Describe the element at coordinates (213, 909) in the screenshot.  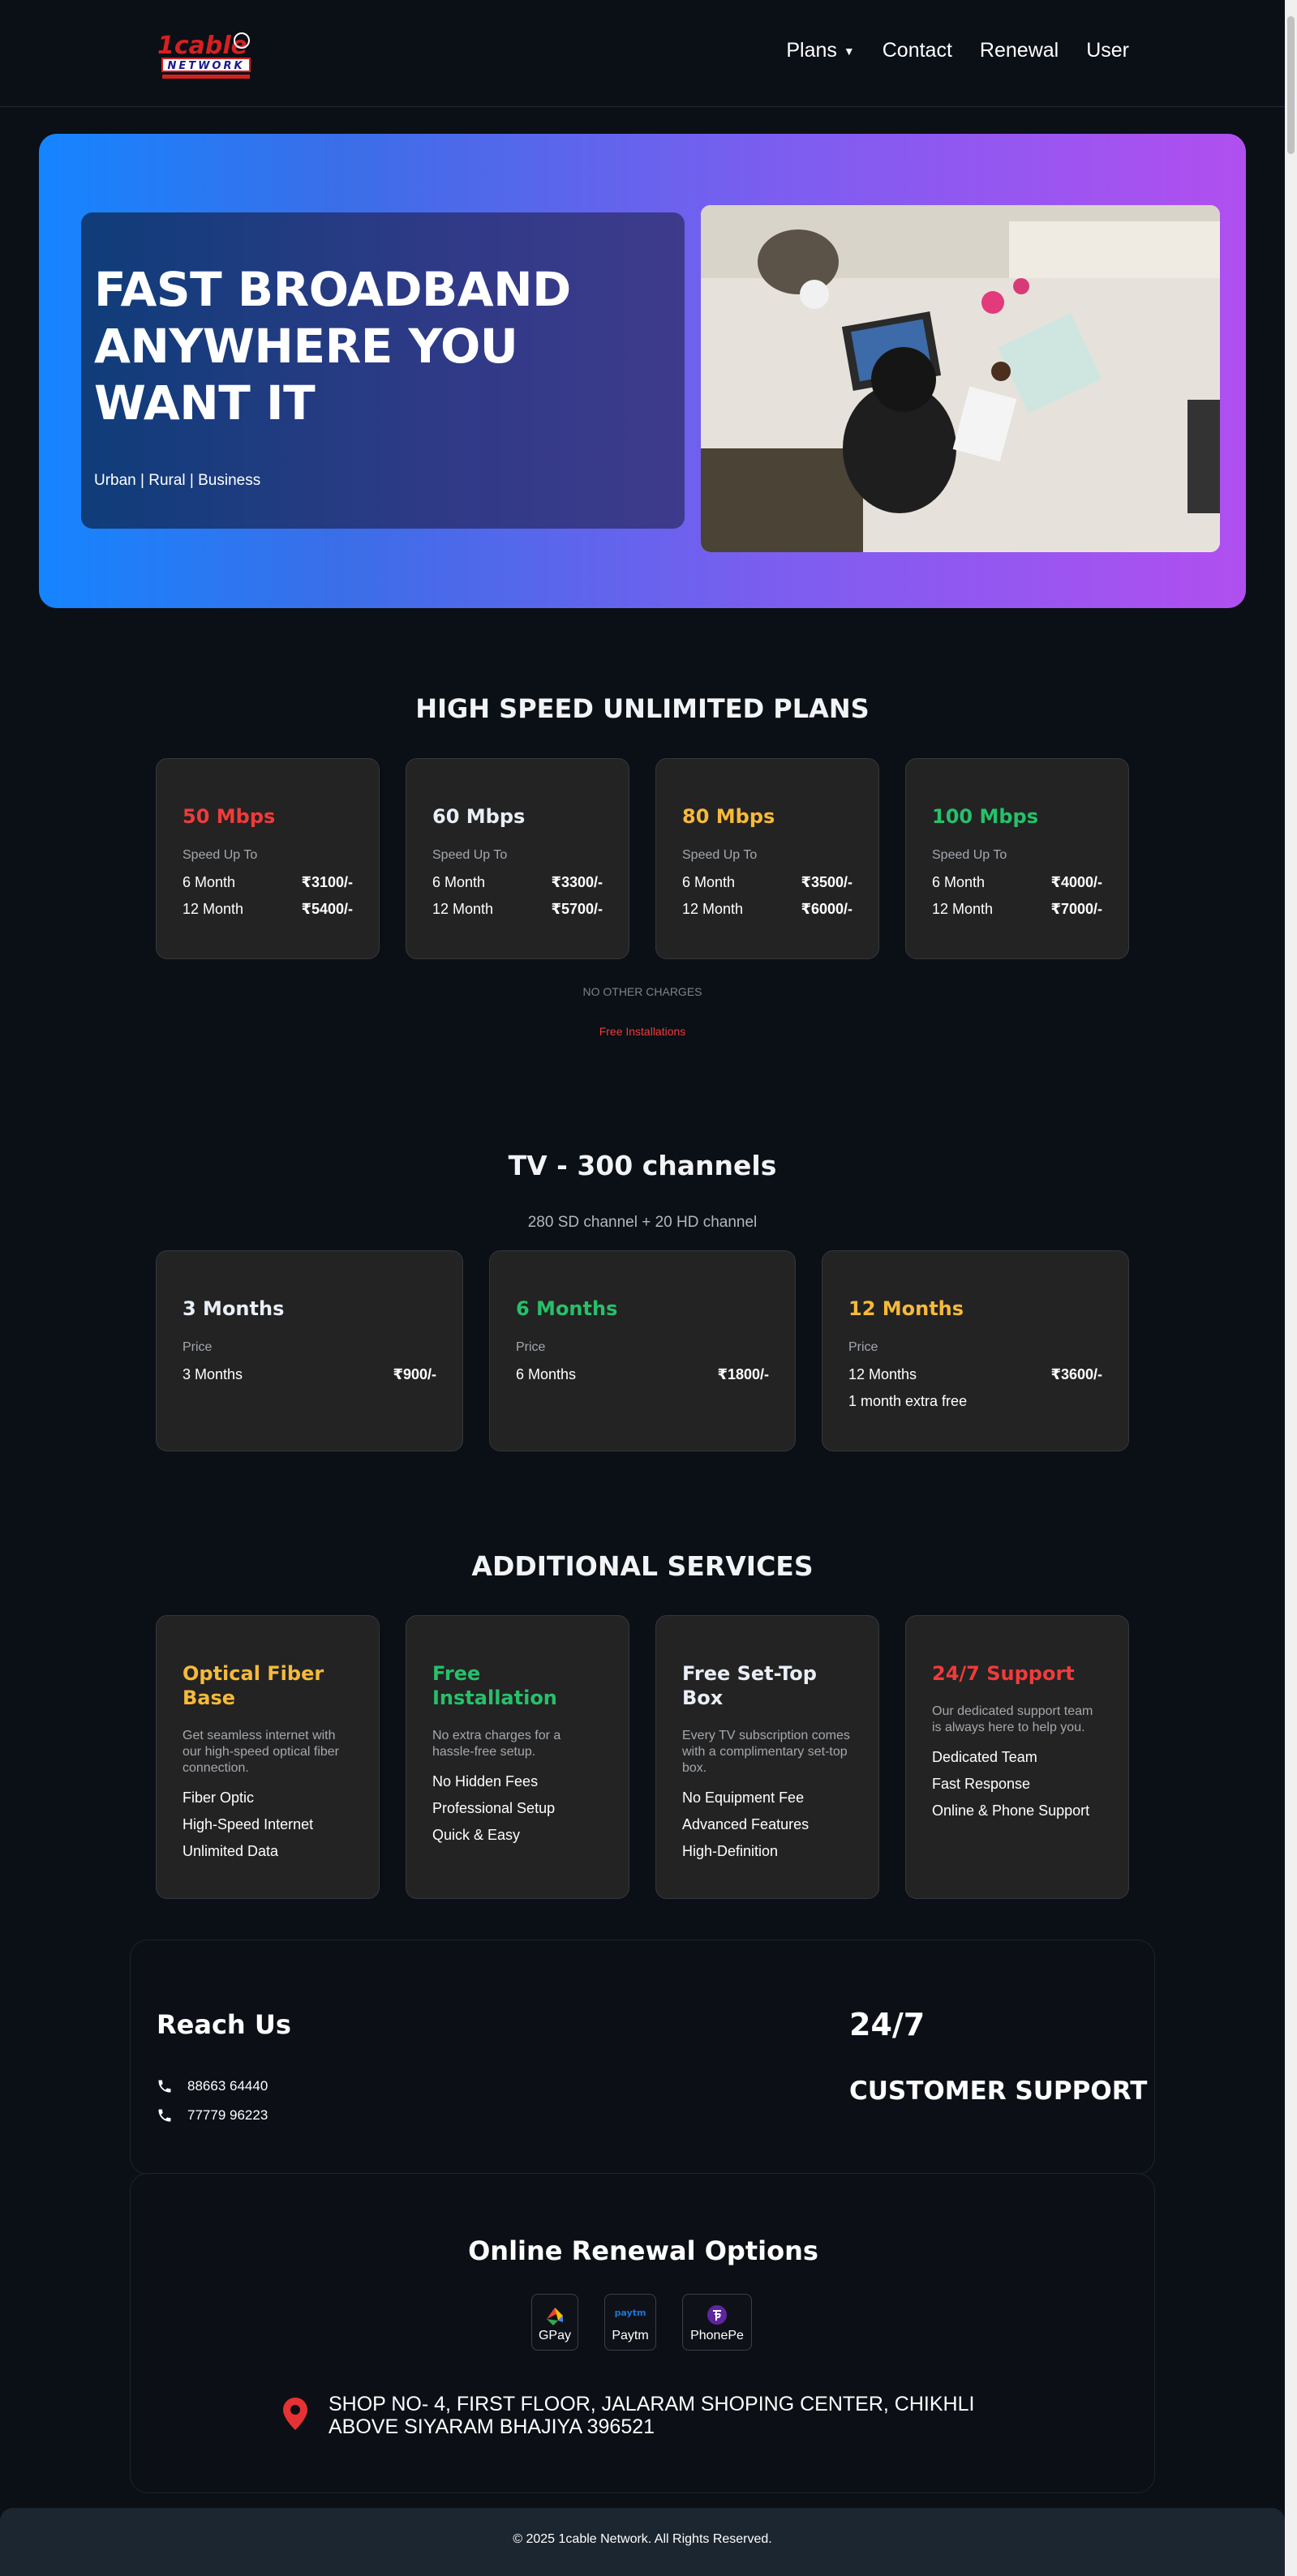
I see `plan-term: 12 Month` at that location.